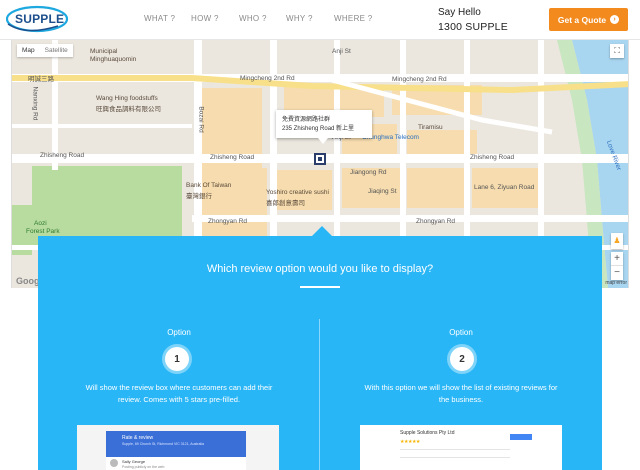  I want to click on map-label: 旺興食品調料有限公司, so click(128, 109).